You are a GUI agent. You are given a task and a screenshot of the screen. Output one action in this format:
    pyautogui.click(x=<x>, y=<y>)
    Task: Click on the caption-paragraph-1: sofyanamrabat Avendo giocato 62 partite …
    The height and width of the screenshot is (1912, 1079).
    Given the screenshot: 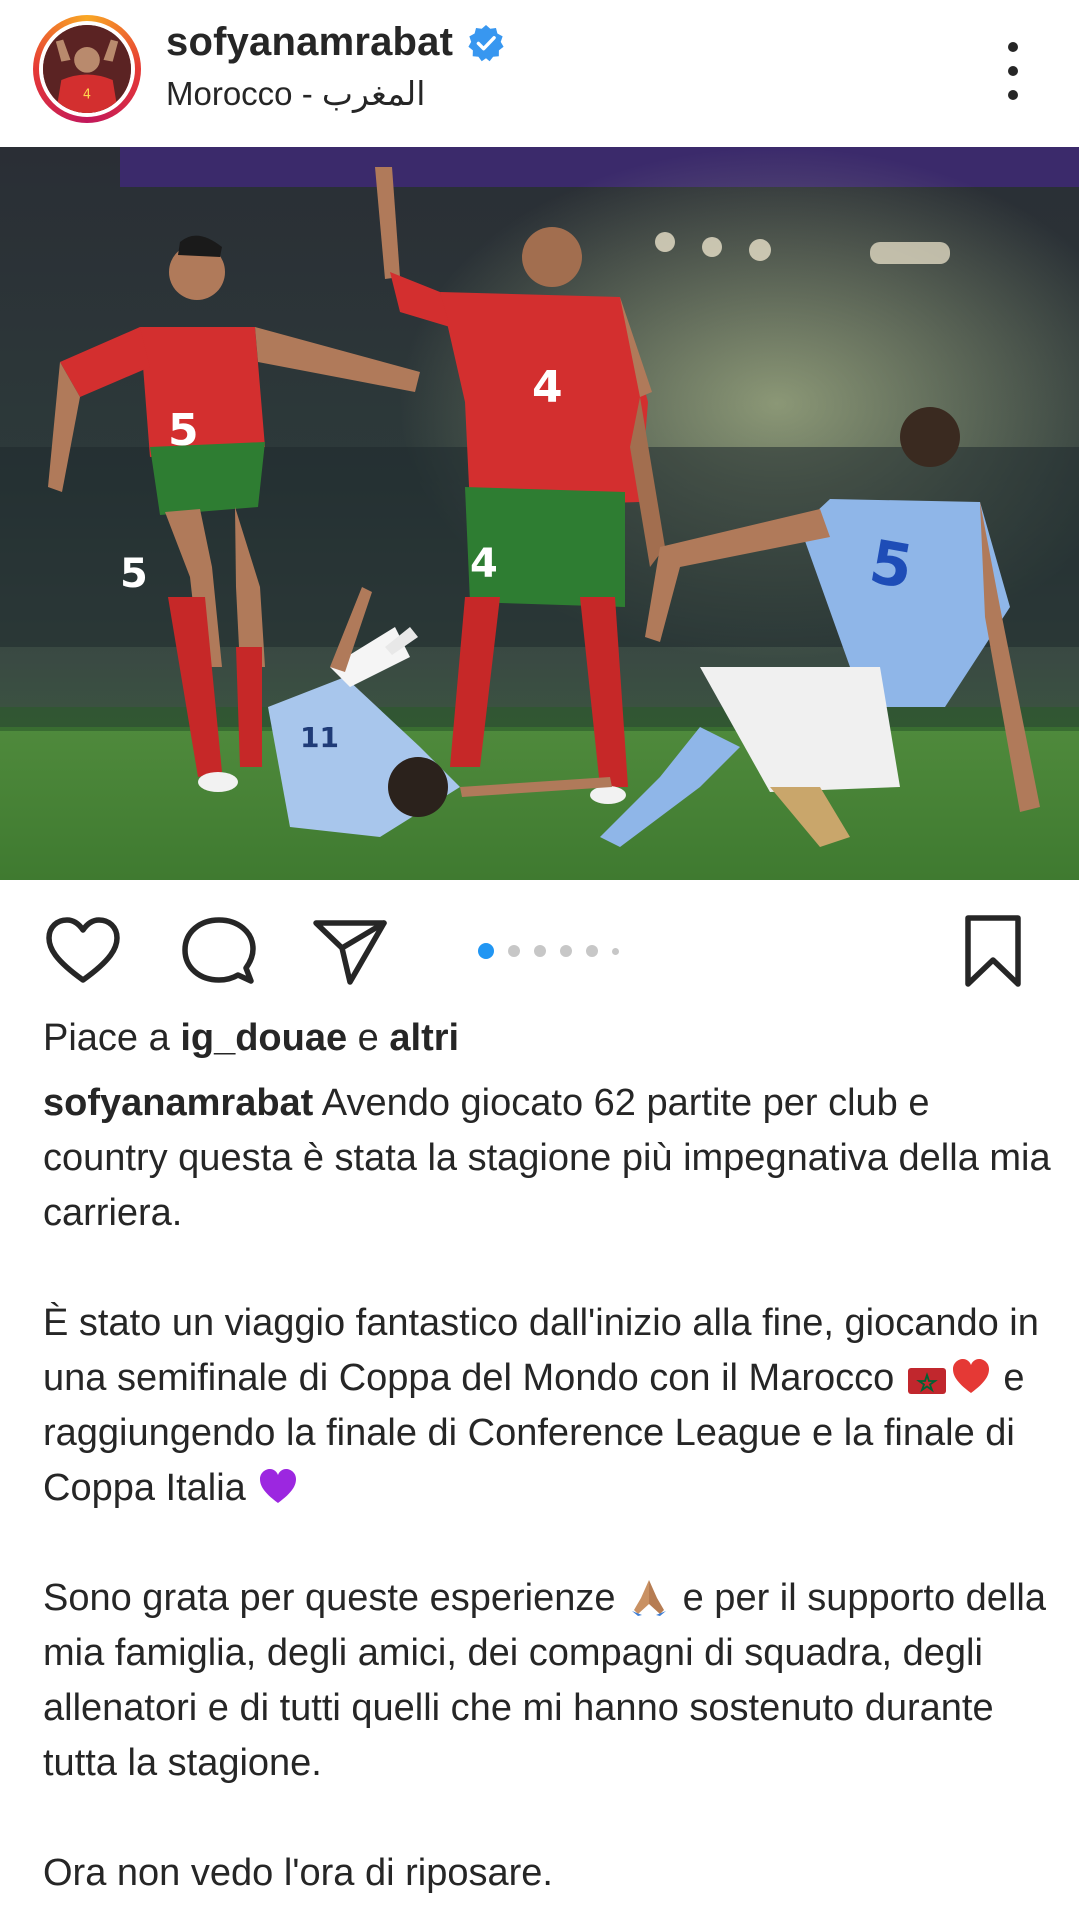 What is the action you would take?
    pyautogui.click(x=548, y=1158)
    